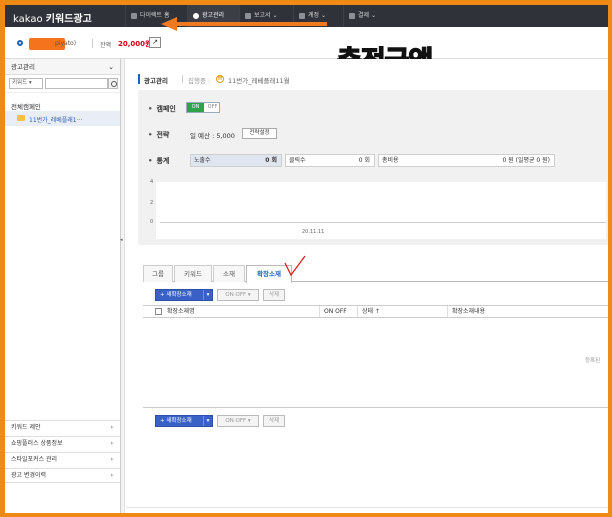  I want to click on report-icon, so click(248, 16).